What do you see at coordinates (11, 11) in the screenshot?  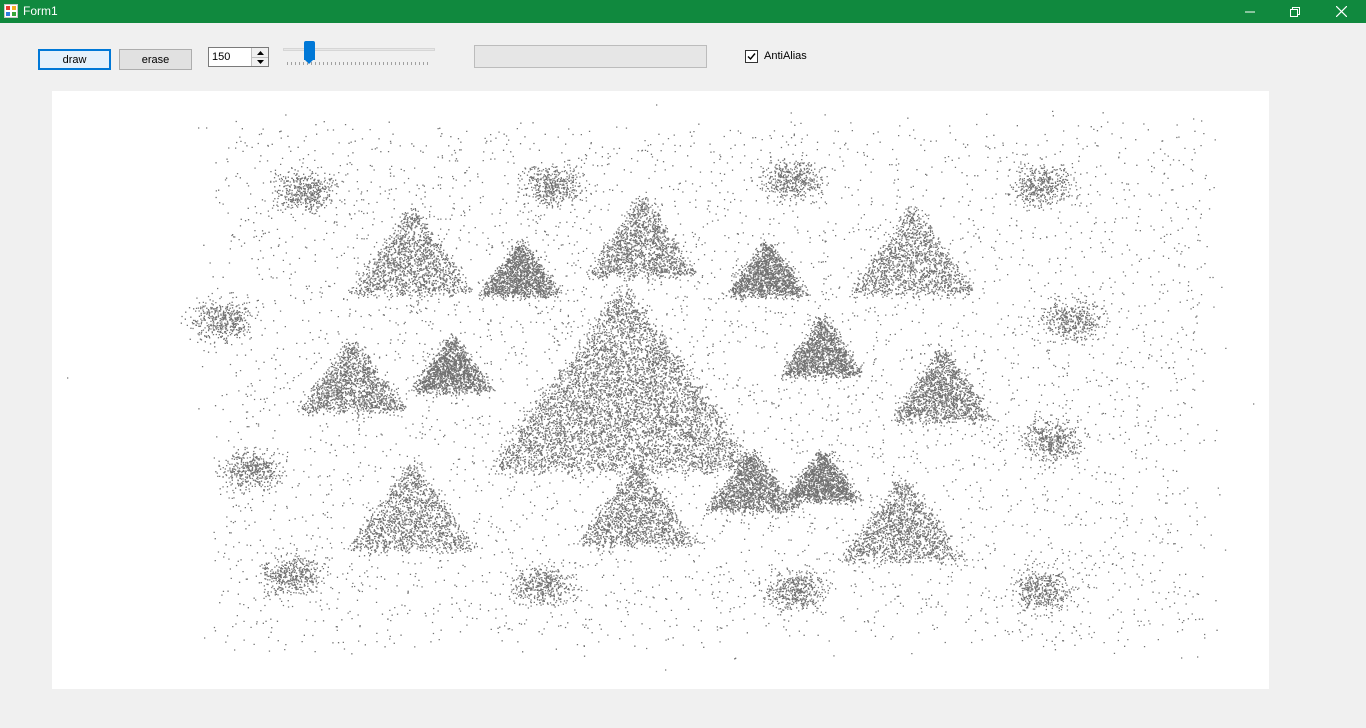 I see `form-icon` at bounding box center [11, 11].